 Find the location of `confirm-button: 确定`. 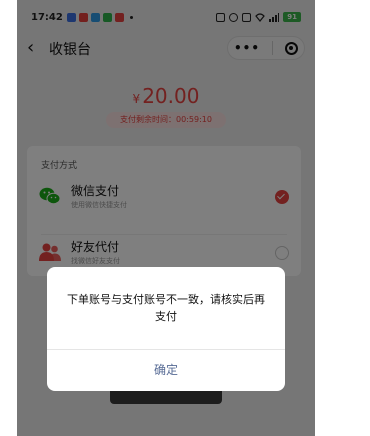

confirm-button: 确定 is located at coordinates (166, 370).